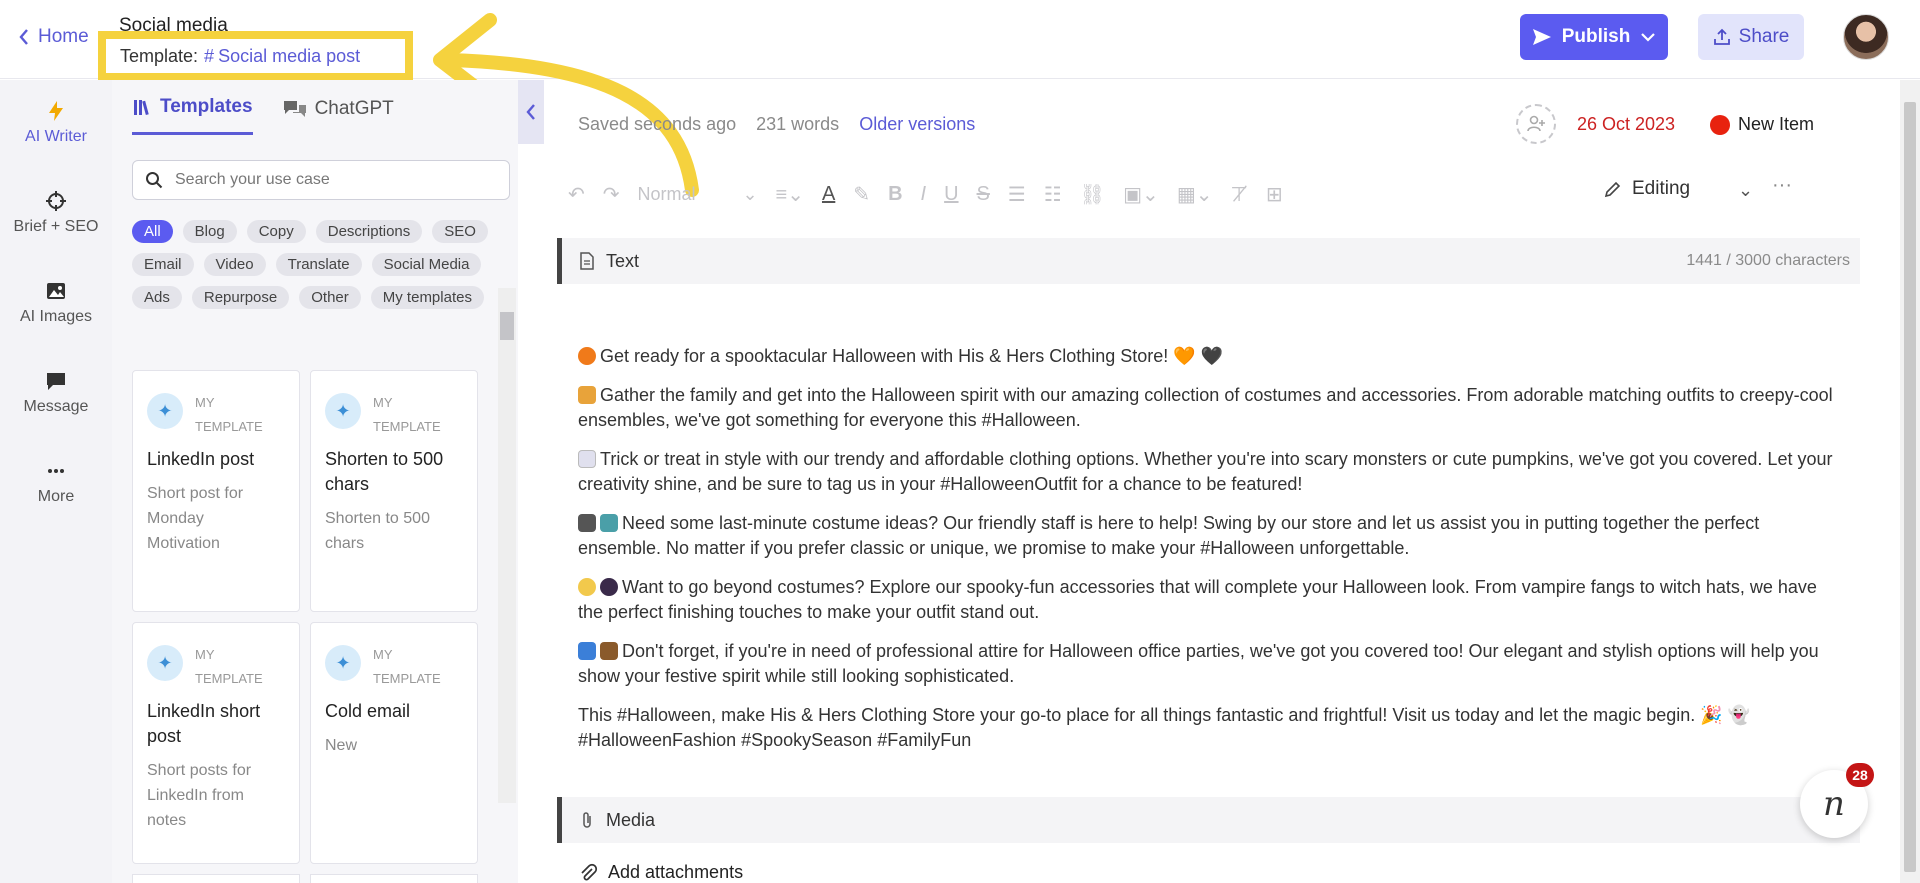 The width and height of the screenshot is (1920, 883). What do you see at coordinates (276, 231) in the screenshot?
I see `chip-copy: Copy` at bounding box center [276, 231].